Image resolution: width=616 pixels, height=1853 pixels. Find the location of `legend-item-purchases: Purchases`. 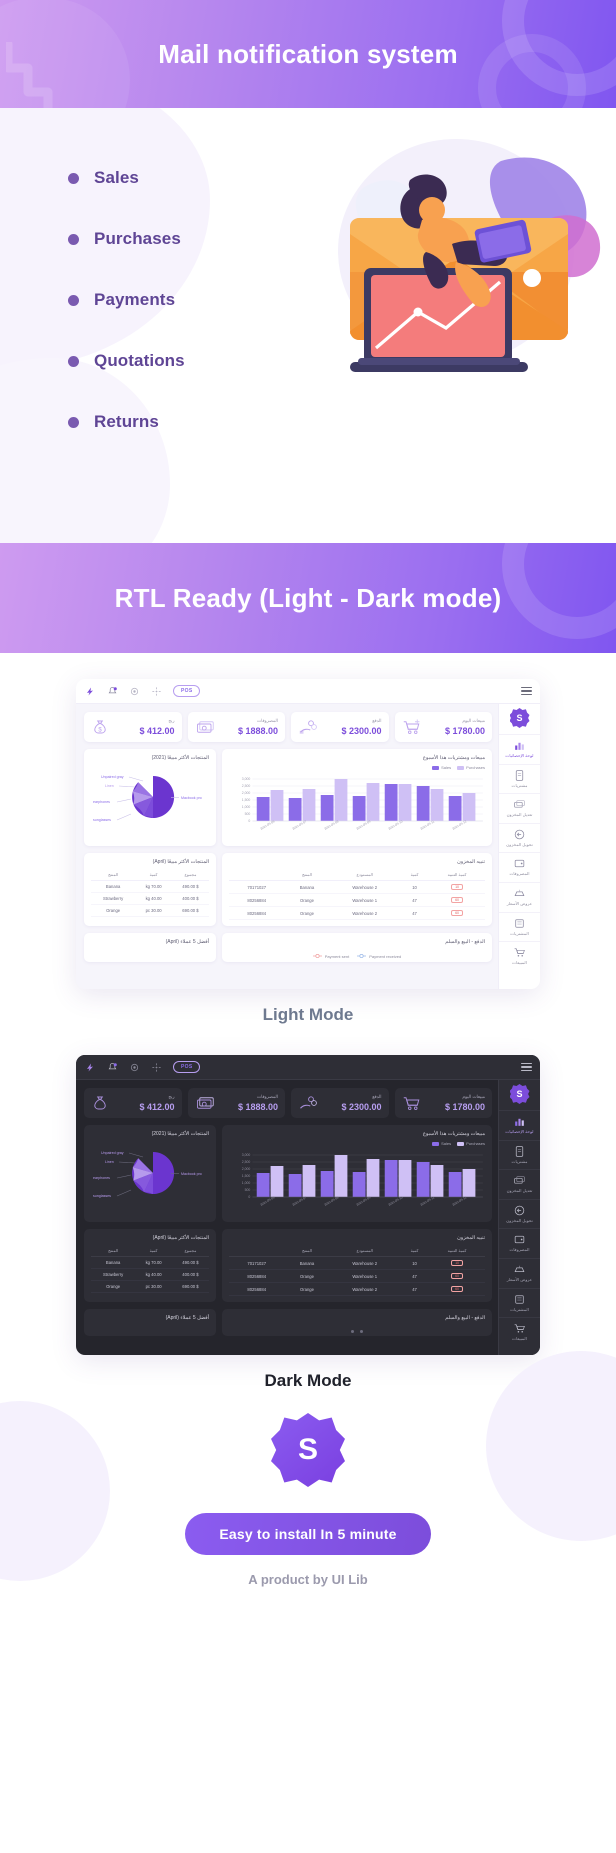

legend-item-purchases: Purchases is located at coordinates (471, 767).